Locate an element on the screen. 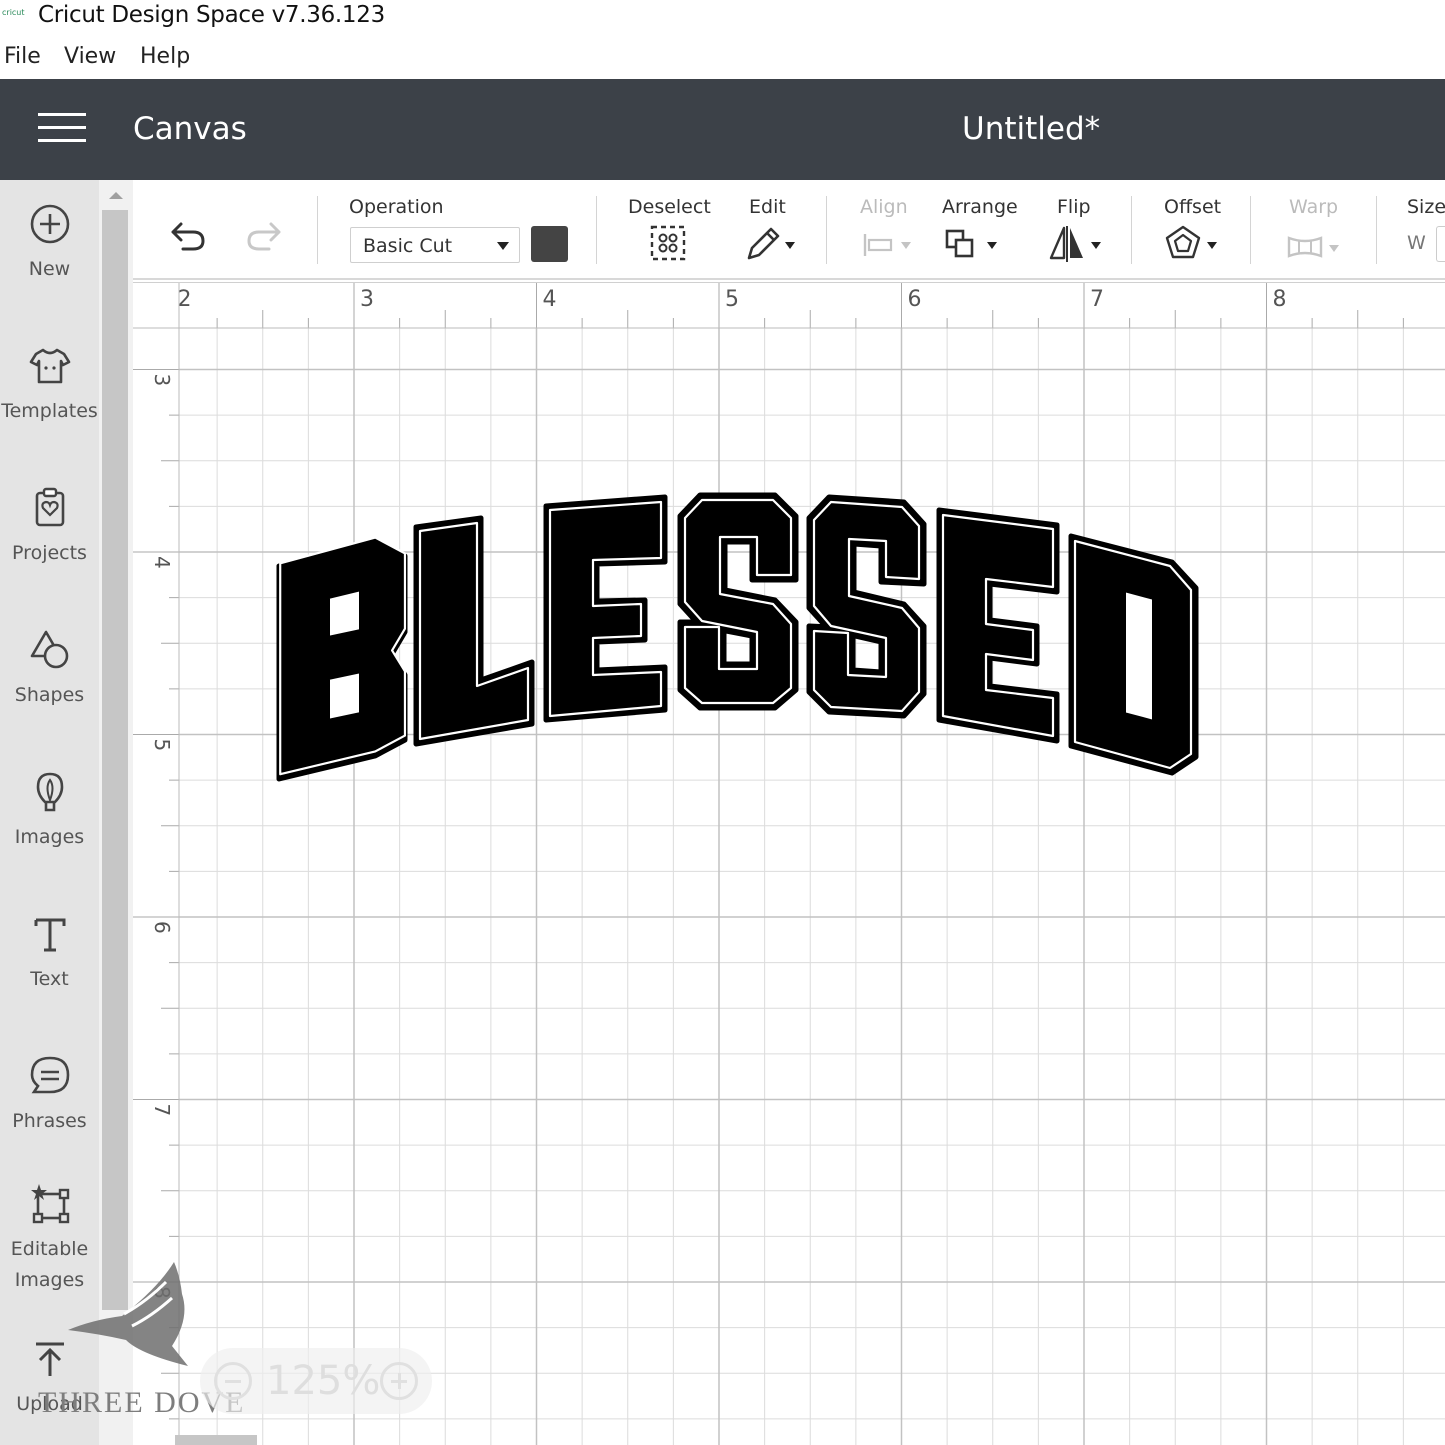  size-width-label: W is located at coordinates (1416, 243).